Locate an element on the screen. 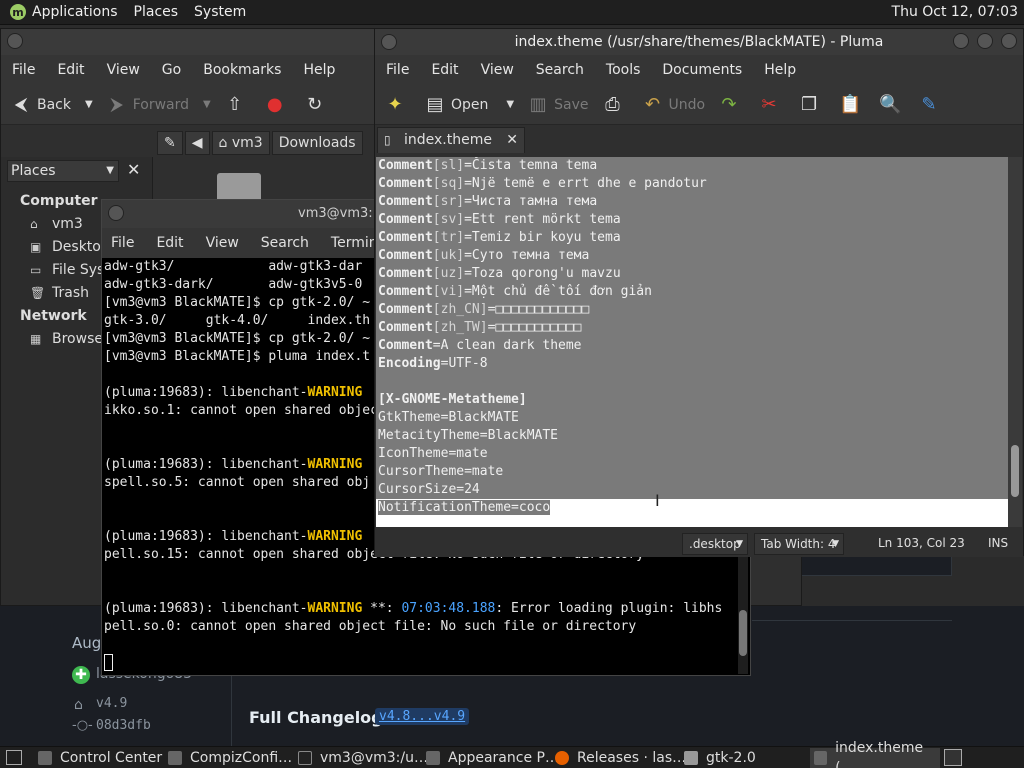 Image resolution: width=1024 pixels, height=768 pixels. applications-menu: Applications is located at coordinates (75, 12).